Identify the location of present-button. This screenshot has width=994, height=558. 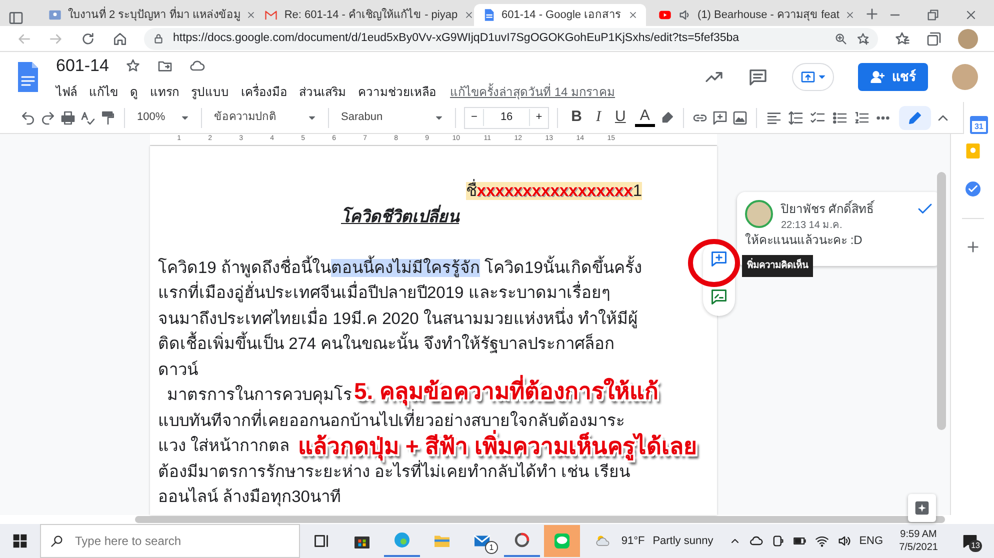
(813, 77).